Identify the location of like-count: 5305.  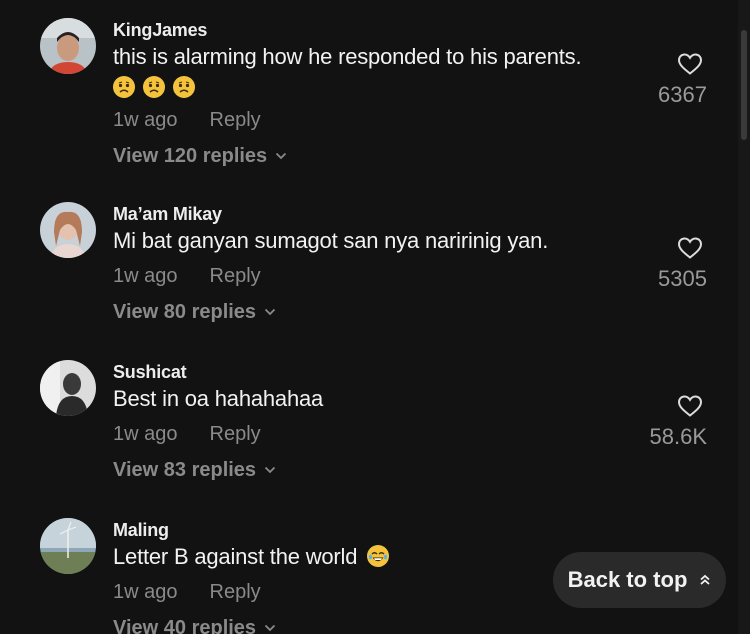
(682, 278).